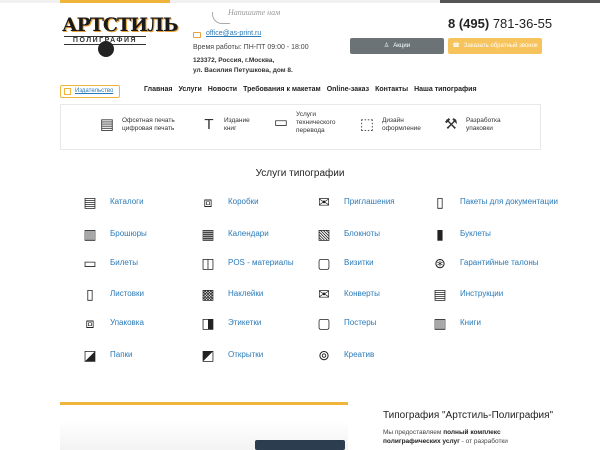 This screenshot has width=600, height=450. What do you see at coordinates (248, 233) in the screenshot?
I see `service-label: Календари` at bounding box center [248, 233].